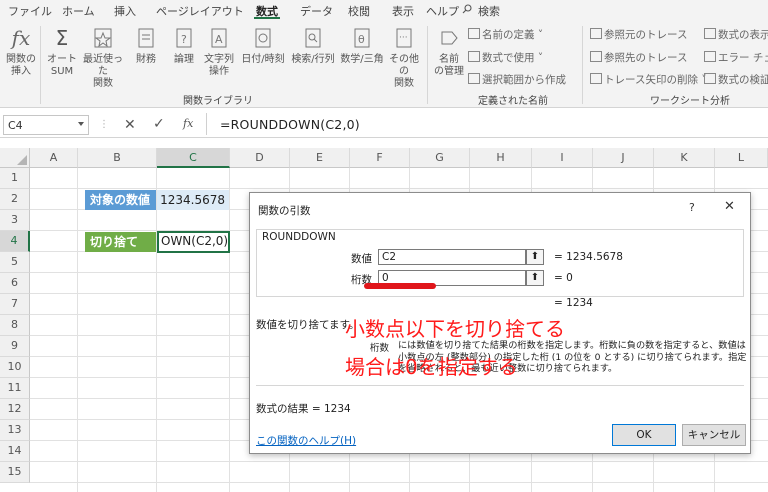  I want to click on logical-button: ? 論理, so click(184, 46).